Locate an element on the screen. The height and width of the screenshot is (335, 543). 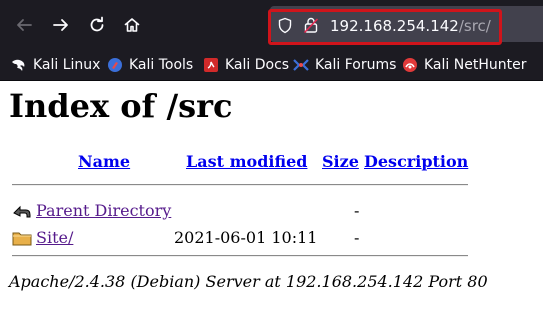
back-folder-icon is located at coordinates (22, 211).